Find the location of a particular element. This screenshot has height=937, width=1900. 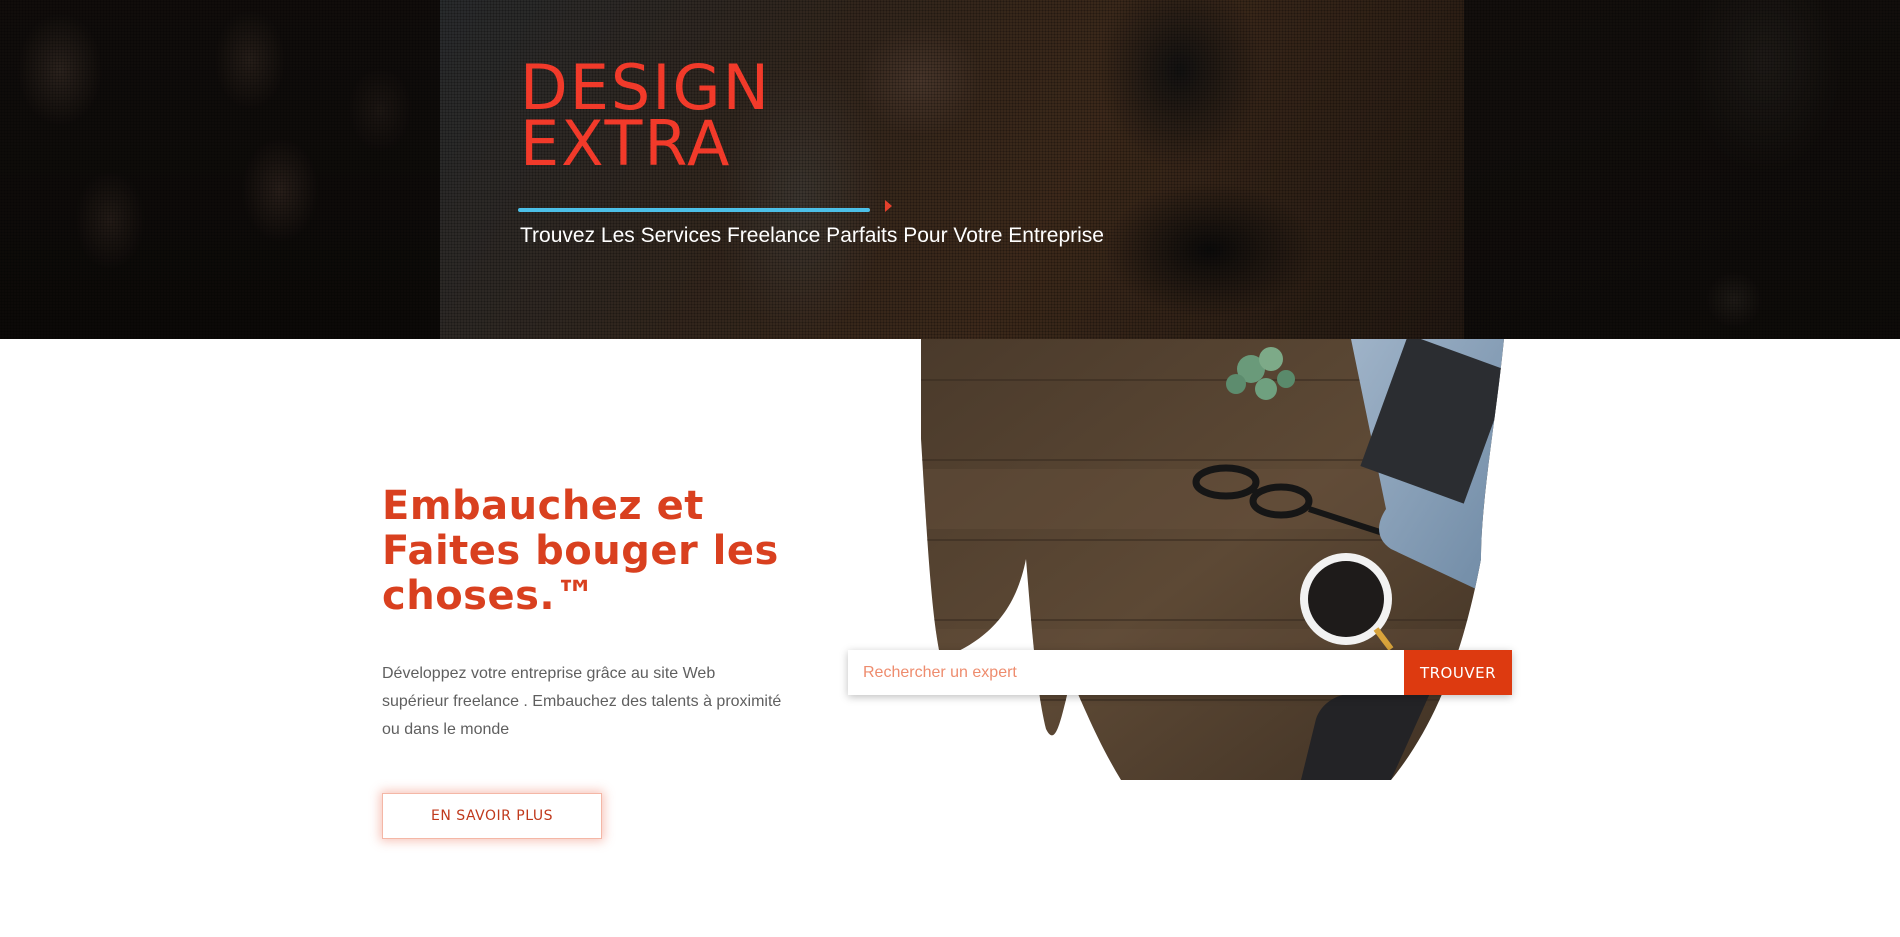

learn-more-button: EN SAVOIR PLUS is located at coordinates (492, 816).